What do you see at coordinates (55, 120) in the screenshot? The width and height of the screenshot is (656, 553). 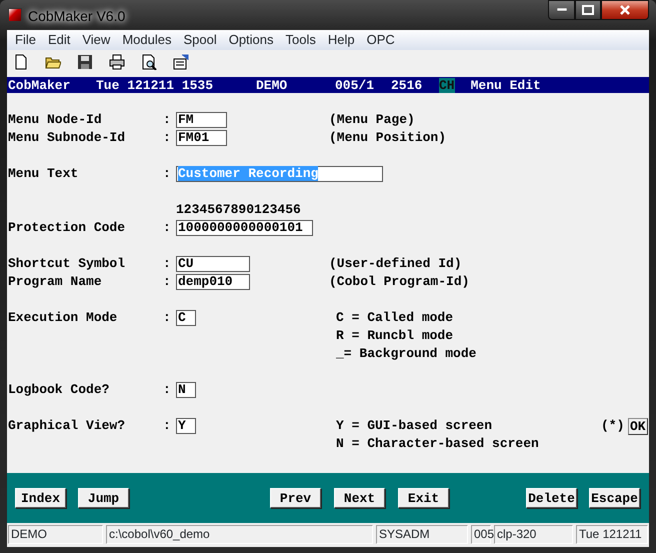 I see `field-label: Menu Node-Id` at bounding box center [55, 120].